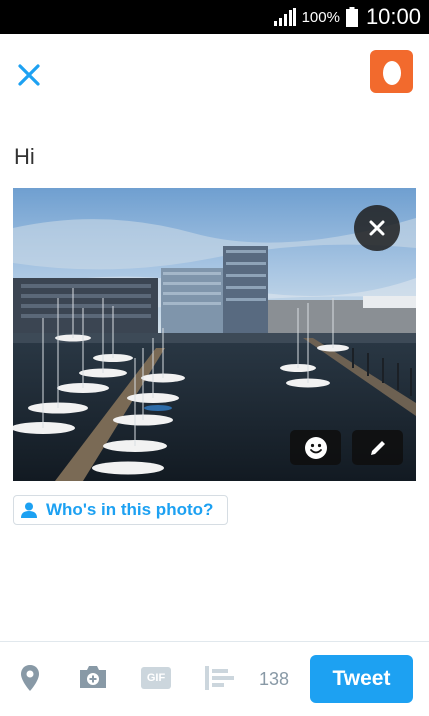 This screenshot has width=429, height=716. I want to click on stickers-button, so click(315, 447).